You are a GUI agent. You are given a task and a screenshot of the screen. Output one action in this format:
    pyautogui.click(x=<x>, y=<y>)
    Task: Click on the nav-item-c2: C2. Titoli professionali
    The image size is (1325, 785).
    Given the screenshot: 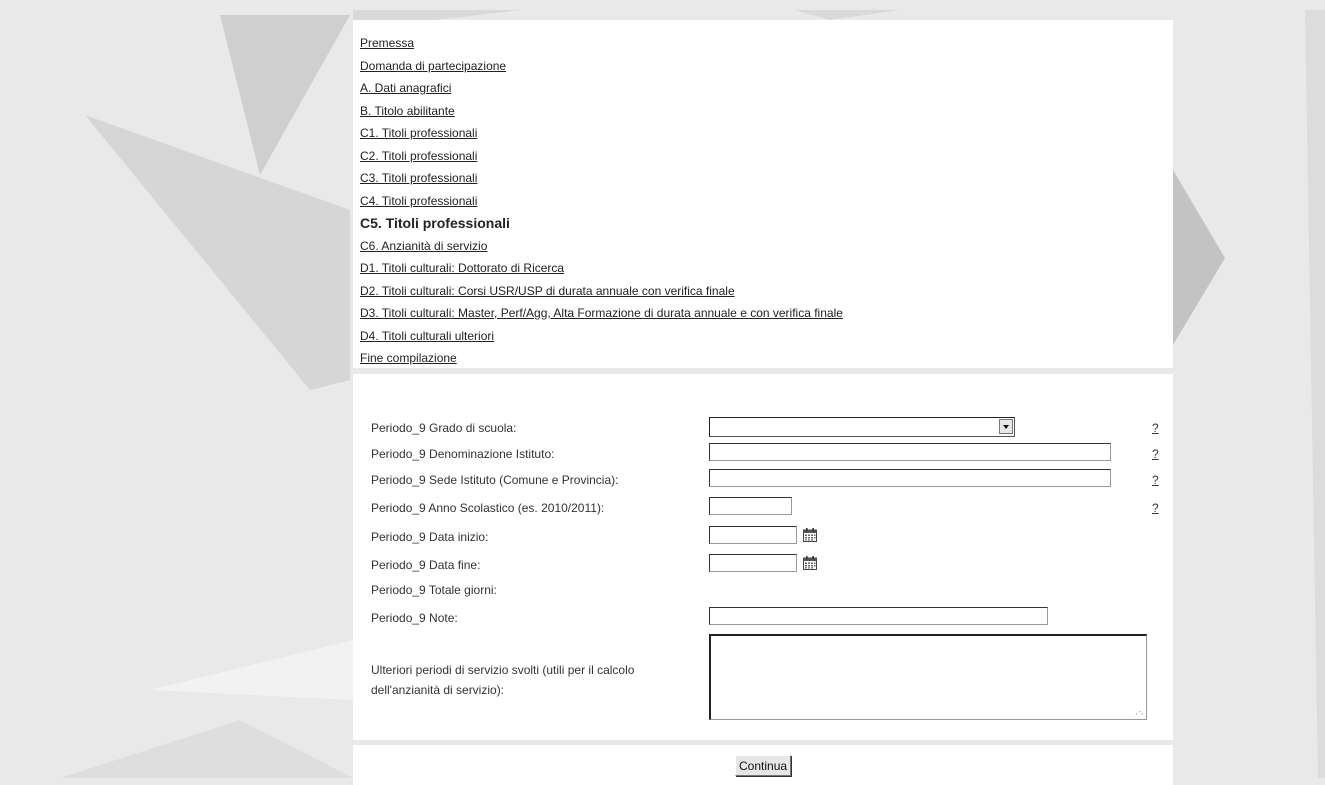 What is the action you would take?
    pyautogui.click(x=766, y=156)
    